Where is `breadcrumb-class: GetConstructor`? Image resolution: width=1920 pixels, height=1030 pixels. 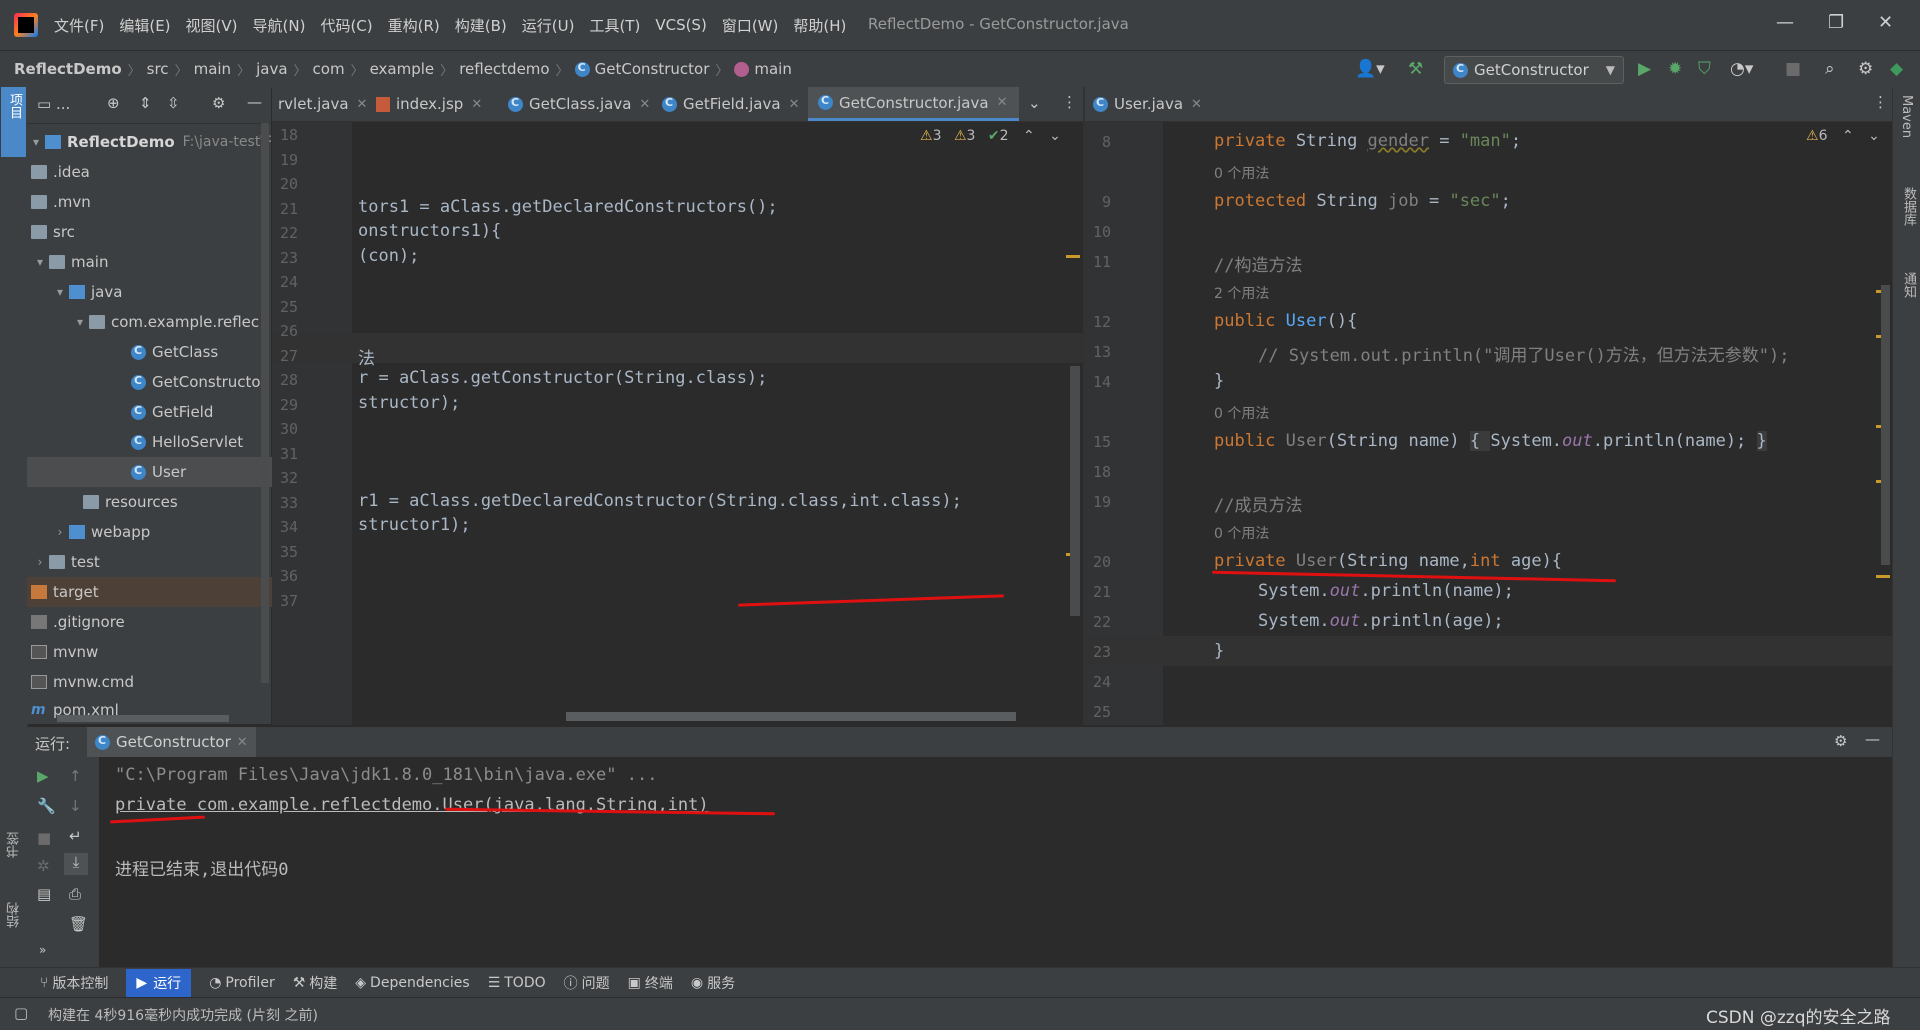 breadcrumb-class: GetConstructor is located at coordinates (652, 69).